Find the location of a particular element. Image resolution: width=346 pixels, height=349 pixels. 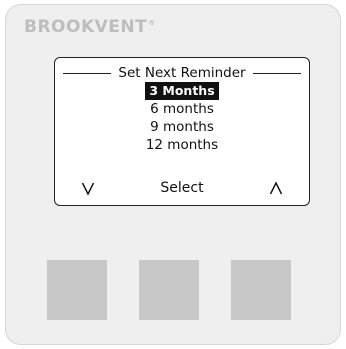

brand-logo: BROOKVENT® is located at coordinates (90, 27).